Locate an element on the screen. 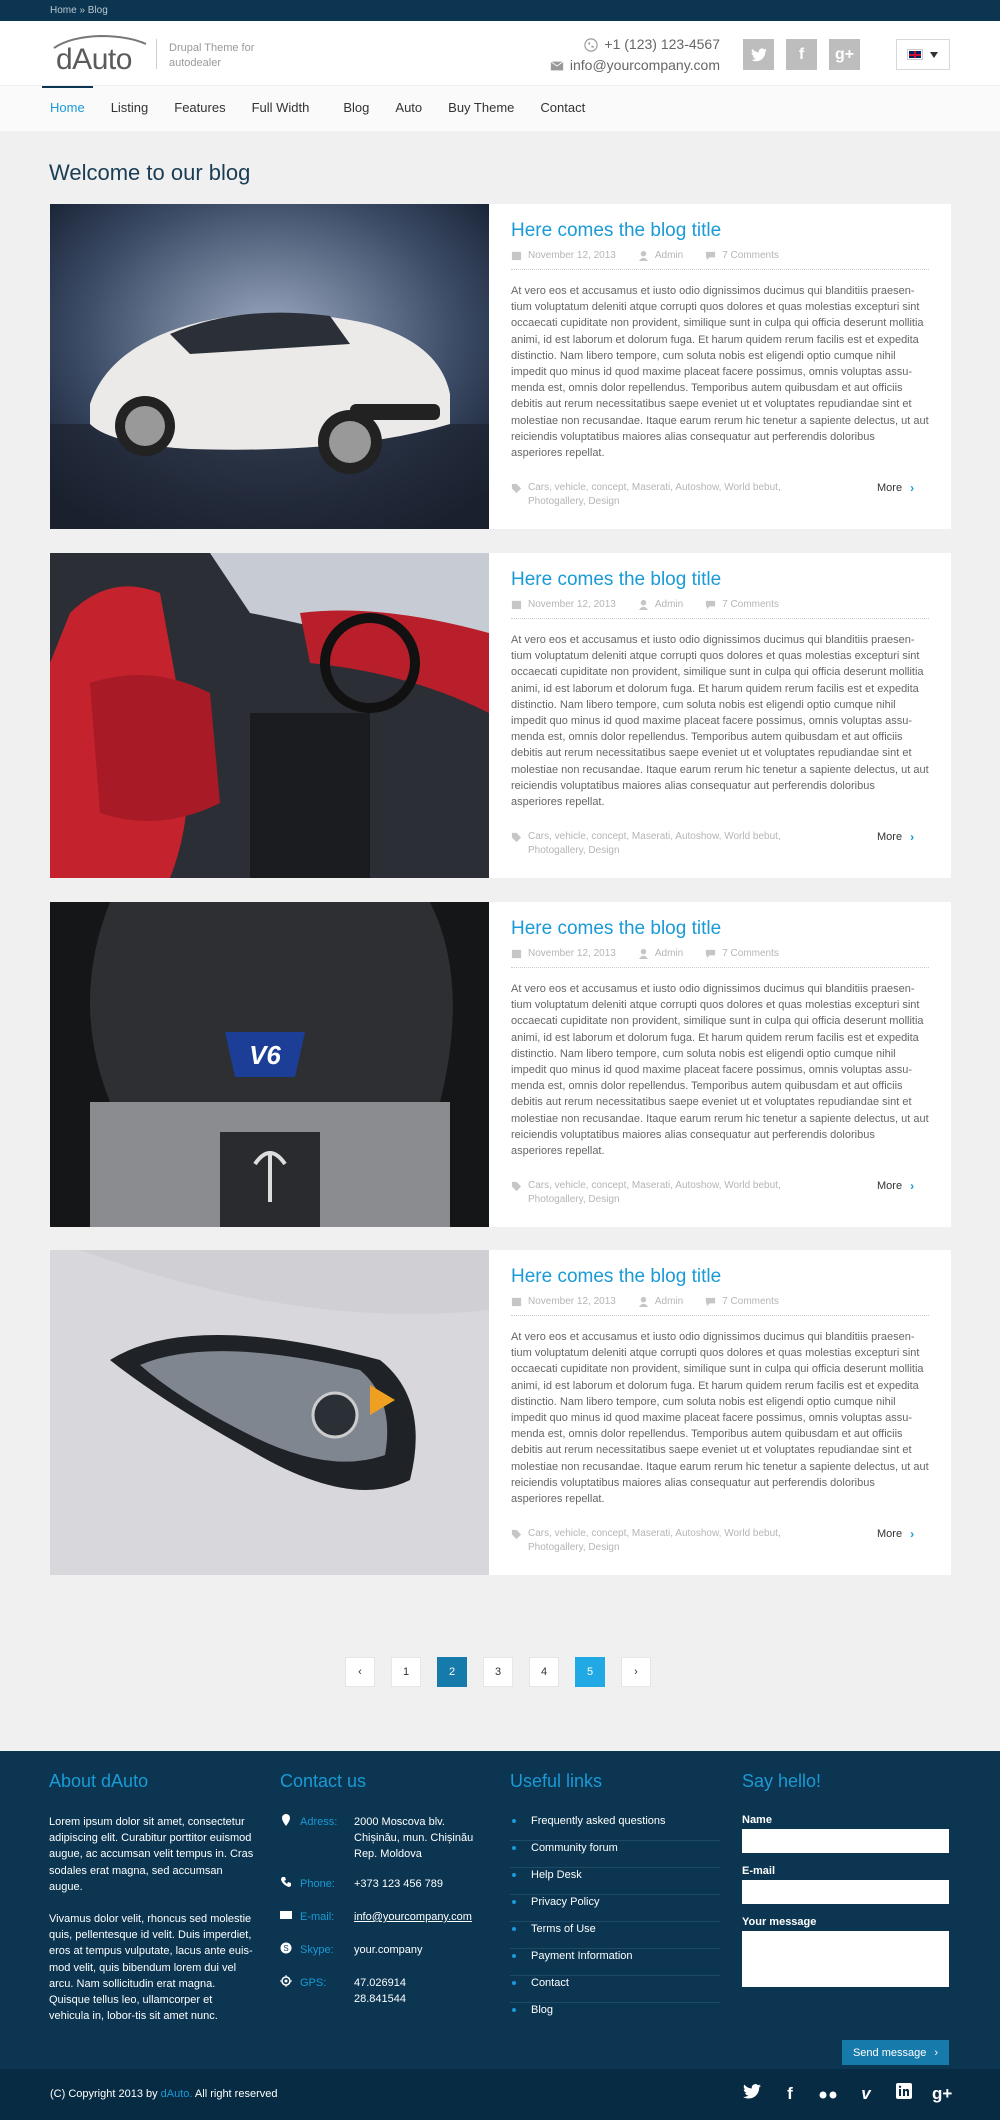  footer-link: Frequently asked questions is located at coordinates (615, 1827).